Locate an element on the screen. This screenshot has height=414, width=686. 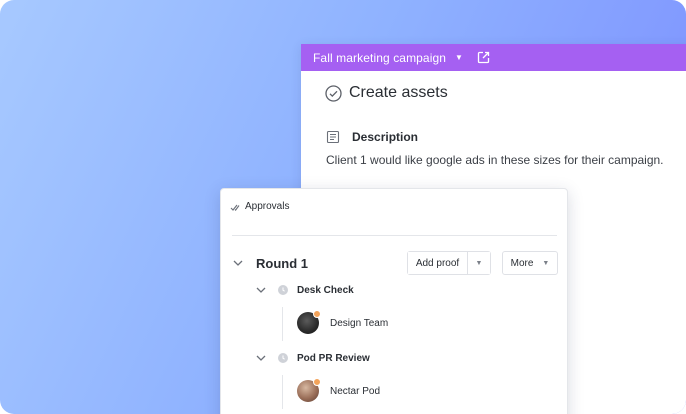
approval-step: Desk Check is located at coordinates (304, 290).